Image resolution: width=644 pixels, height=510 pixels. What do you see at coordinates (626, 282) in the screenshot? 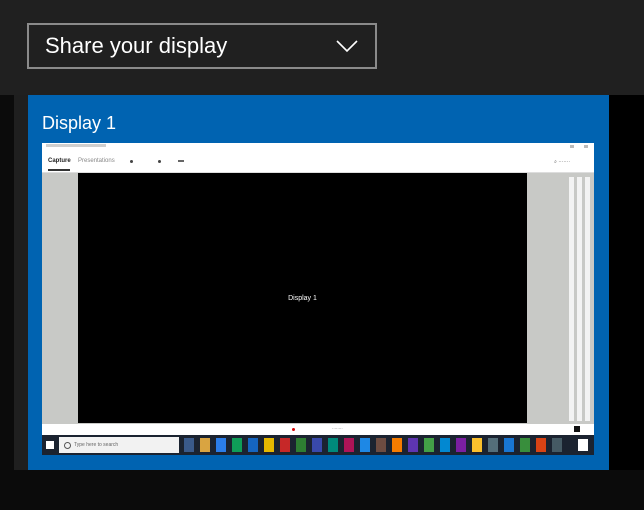
I see `right-margin` at bounding box center [626, 282].